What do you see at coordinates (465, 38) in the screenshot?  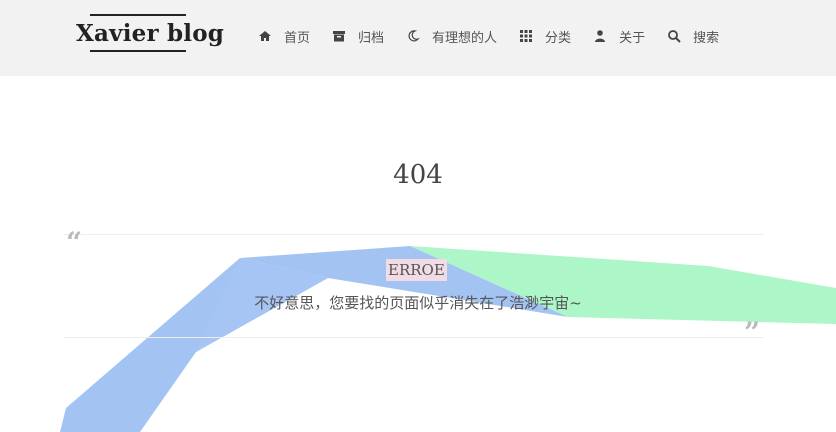 I see `nav-label-ideal: 有理想的人` at bounding box center [465, 38].